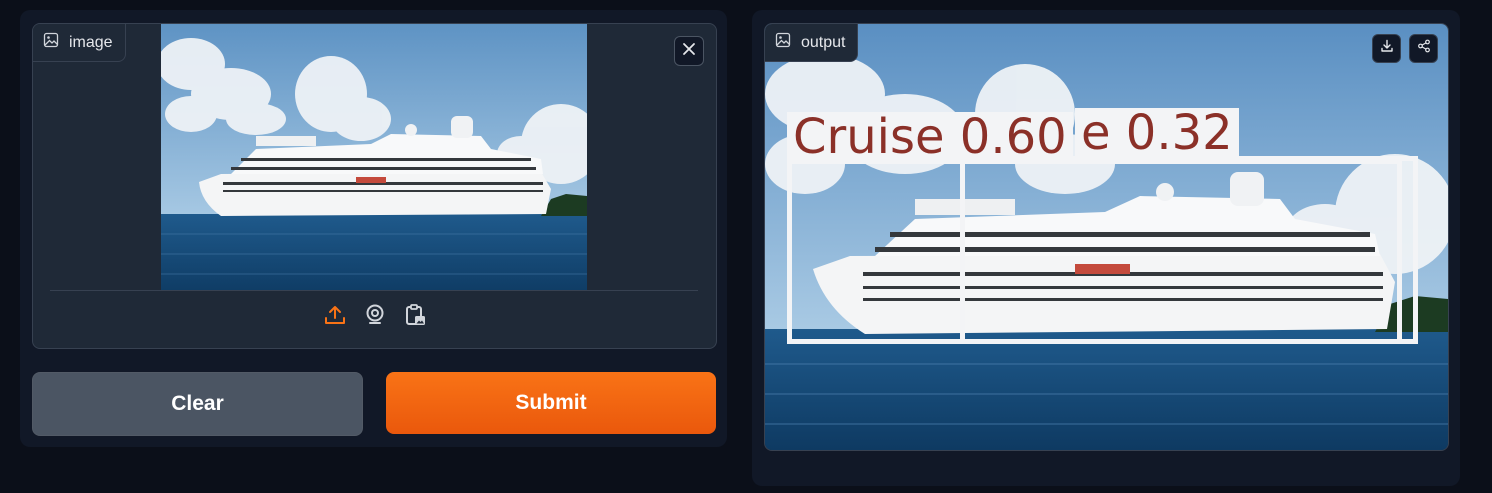 The width and height of the screenshot is (1492, 493). Describe the element at coordinates (197, 404) in the screenshot. I see `clear-button: Clear` at that location.